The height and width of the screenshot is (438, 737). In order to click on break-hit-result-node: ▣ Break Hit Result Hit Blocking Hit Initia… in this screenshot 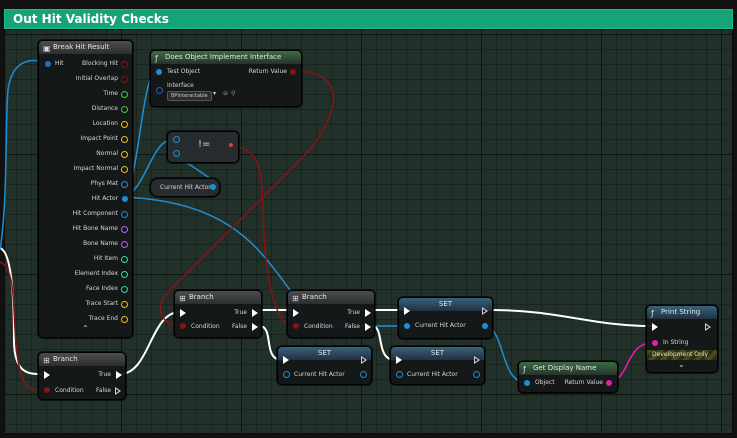, I will do `click(85, 189)`.